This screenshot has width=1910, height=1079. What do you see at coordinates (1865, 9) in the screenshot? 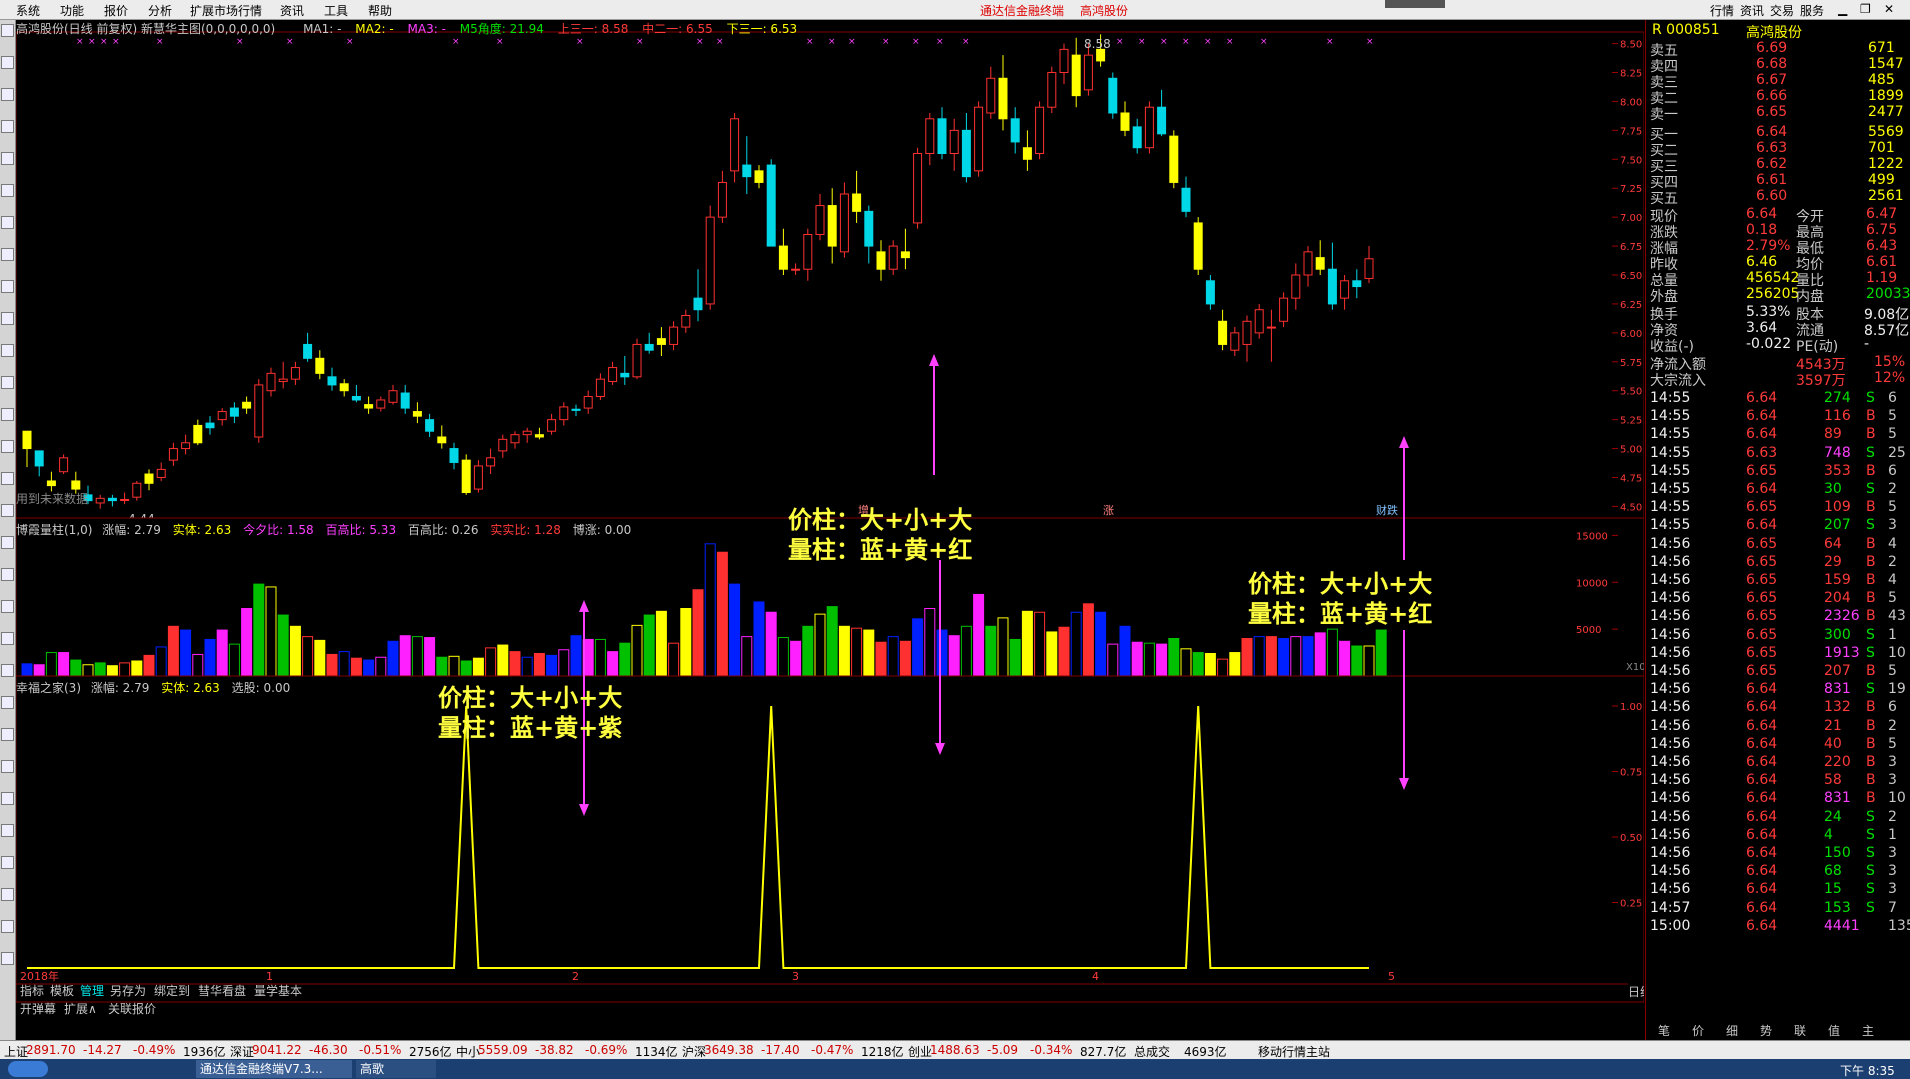
I see `restore-icon: ❐` at bounding box center [1865, 9].